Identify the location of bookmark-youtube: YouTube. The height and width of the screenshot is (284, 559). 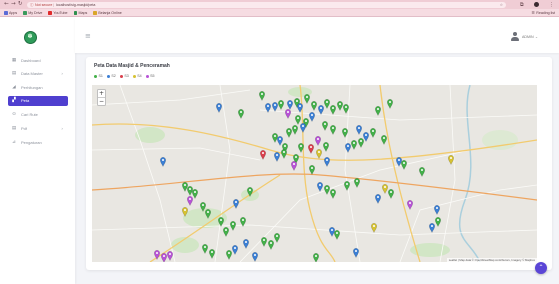
(58, 13).